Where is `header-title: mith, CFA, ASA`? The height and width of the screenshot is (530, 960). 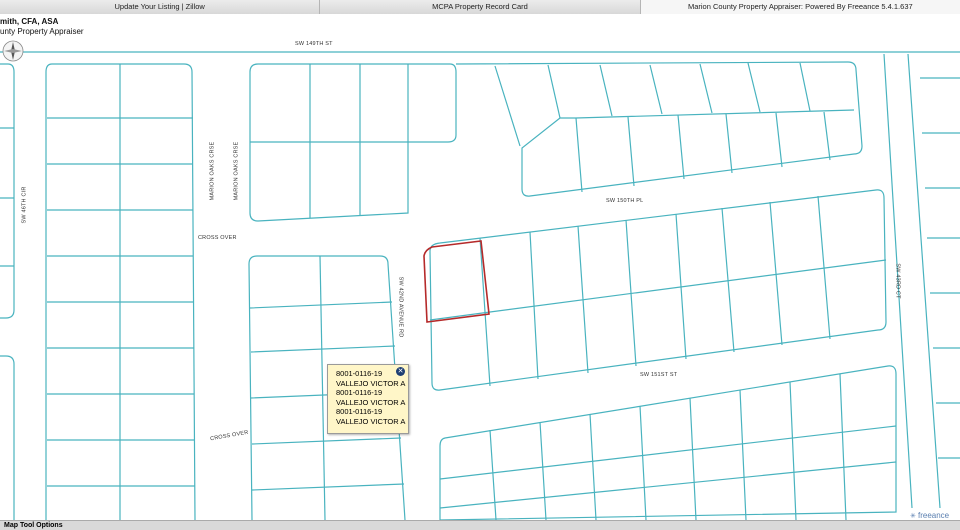 header-title: mith, CFA, ASA is located at coordinates (29, 21).